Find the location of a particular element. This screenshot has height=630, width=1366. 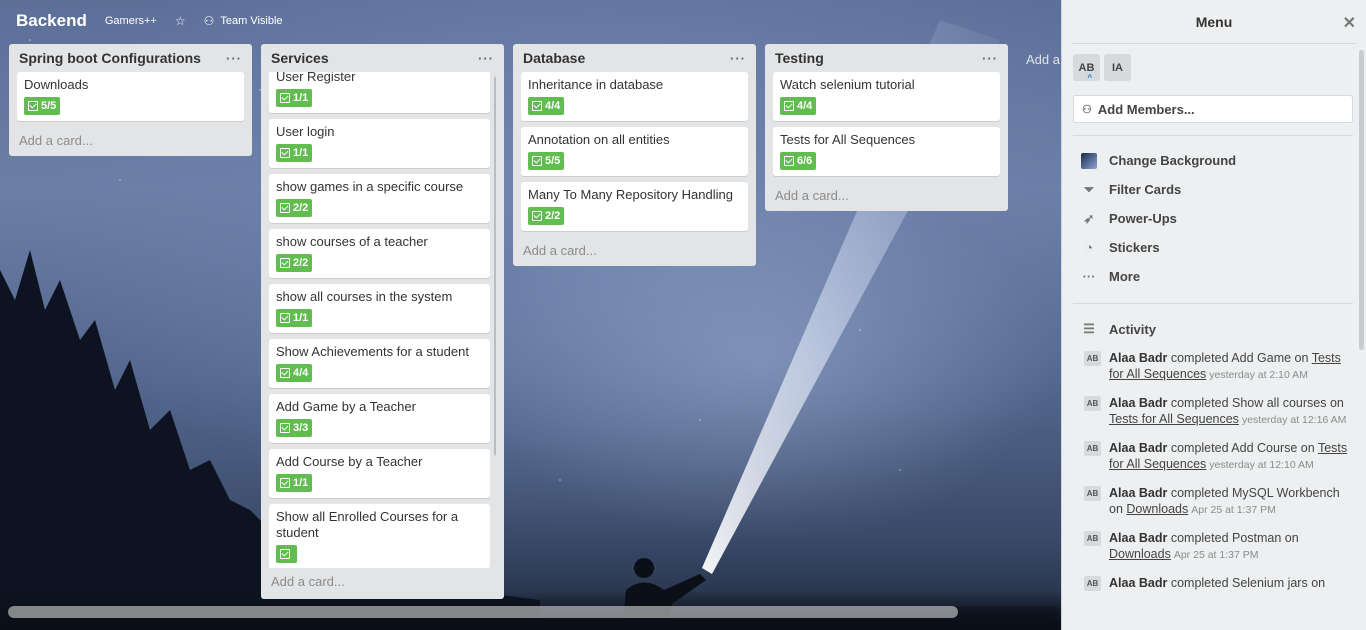

card: Add Course by a Teacher 1/1 is located at coordinates (379, 473).